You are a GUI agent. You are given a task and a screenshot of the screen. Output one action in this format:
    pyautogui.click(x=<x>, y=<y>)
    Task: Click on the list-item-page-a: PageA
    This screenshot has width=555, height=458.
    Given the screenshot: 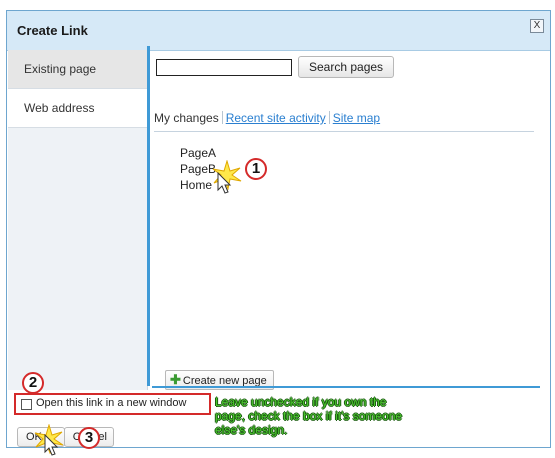 What is the action you would take?
    pyautogui.click(x=198, y=153)
    